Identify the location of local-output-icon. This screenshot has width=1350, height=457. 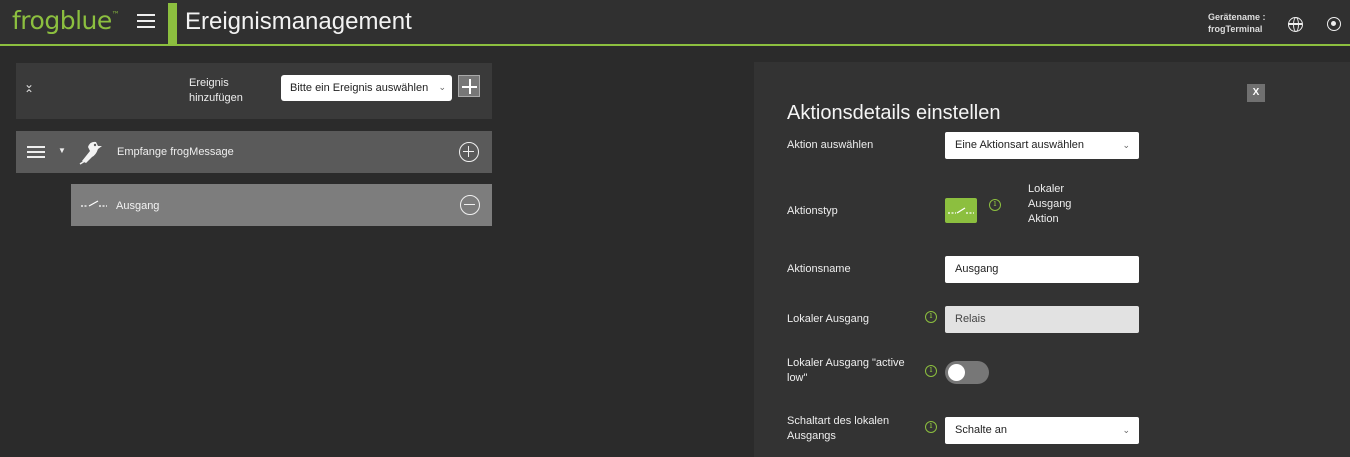
(961, 210).